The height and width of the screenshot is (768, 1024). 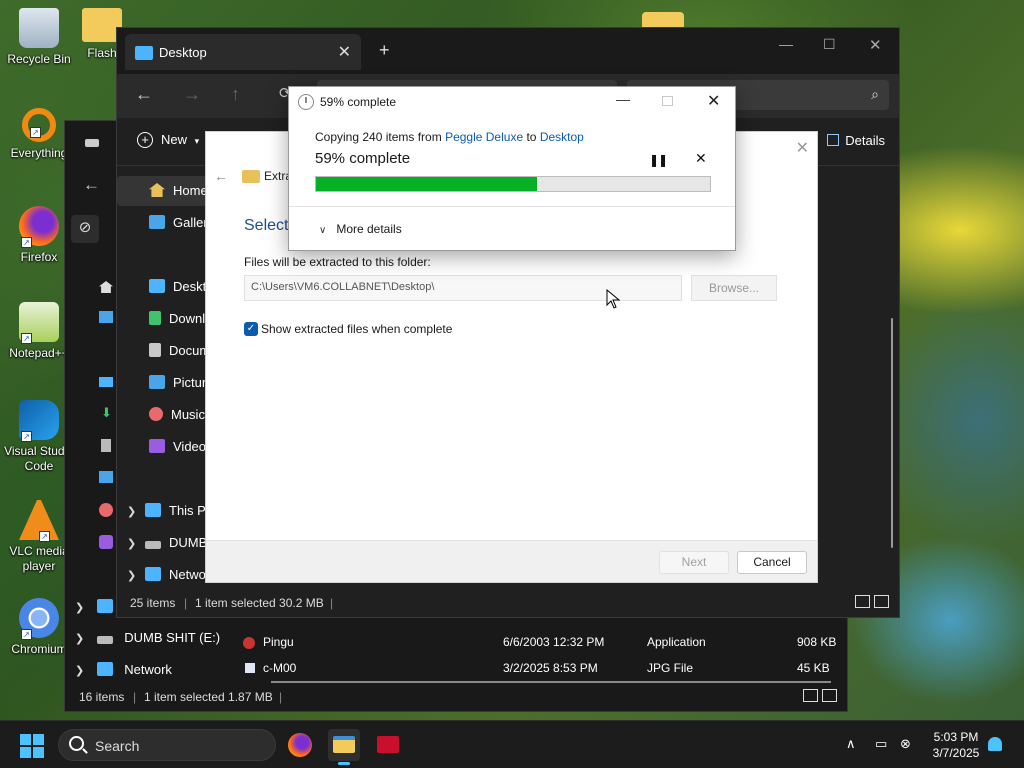 I want to click on up-button: ↑, so click(x=235, y=94).